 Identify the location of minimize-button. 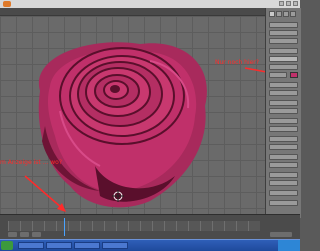
(281, 3).